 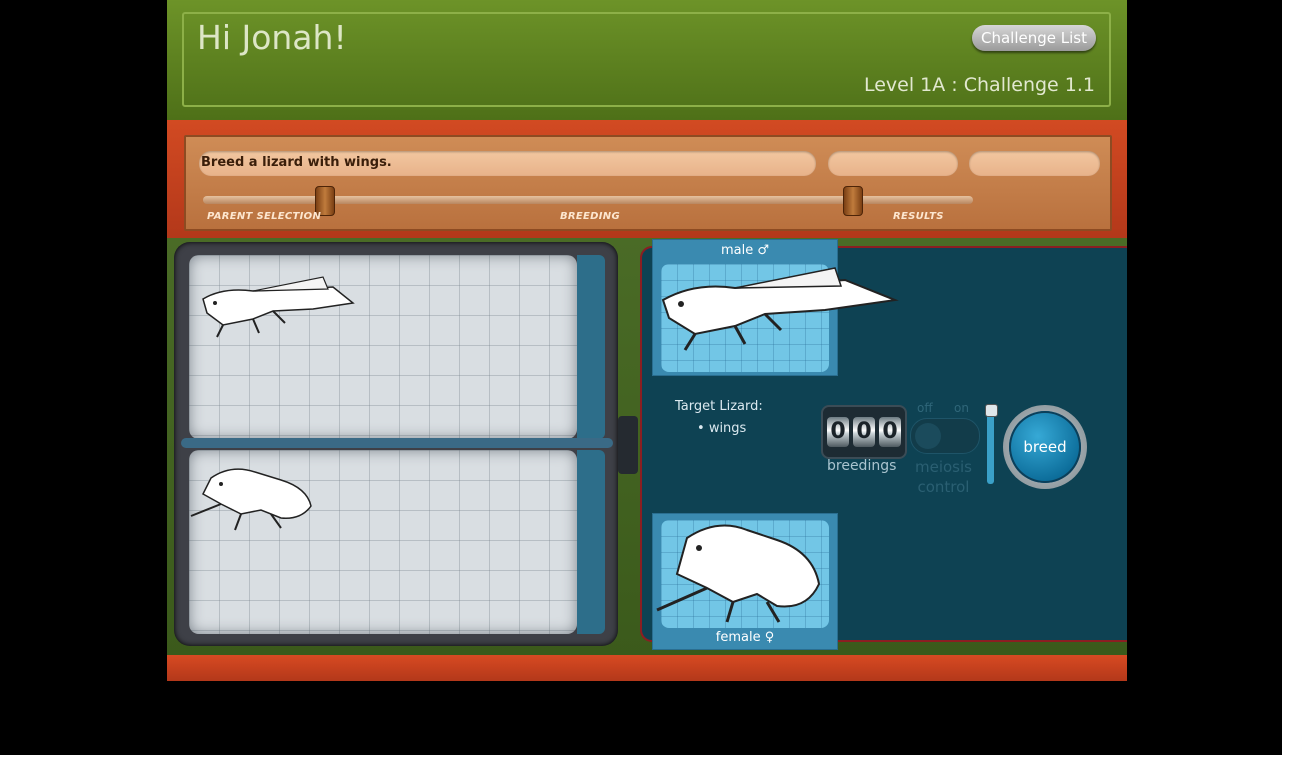 I want to click on target-lizard-title: Target Lizard:, so click(x=719, y=406).